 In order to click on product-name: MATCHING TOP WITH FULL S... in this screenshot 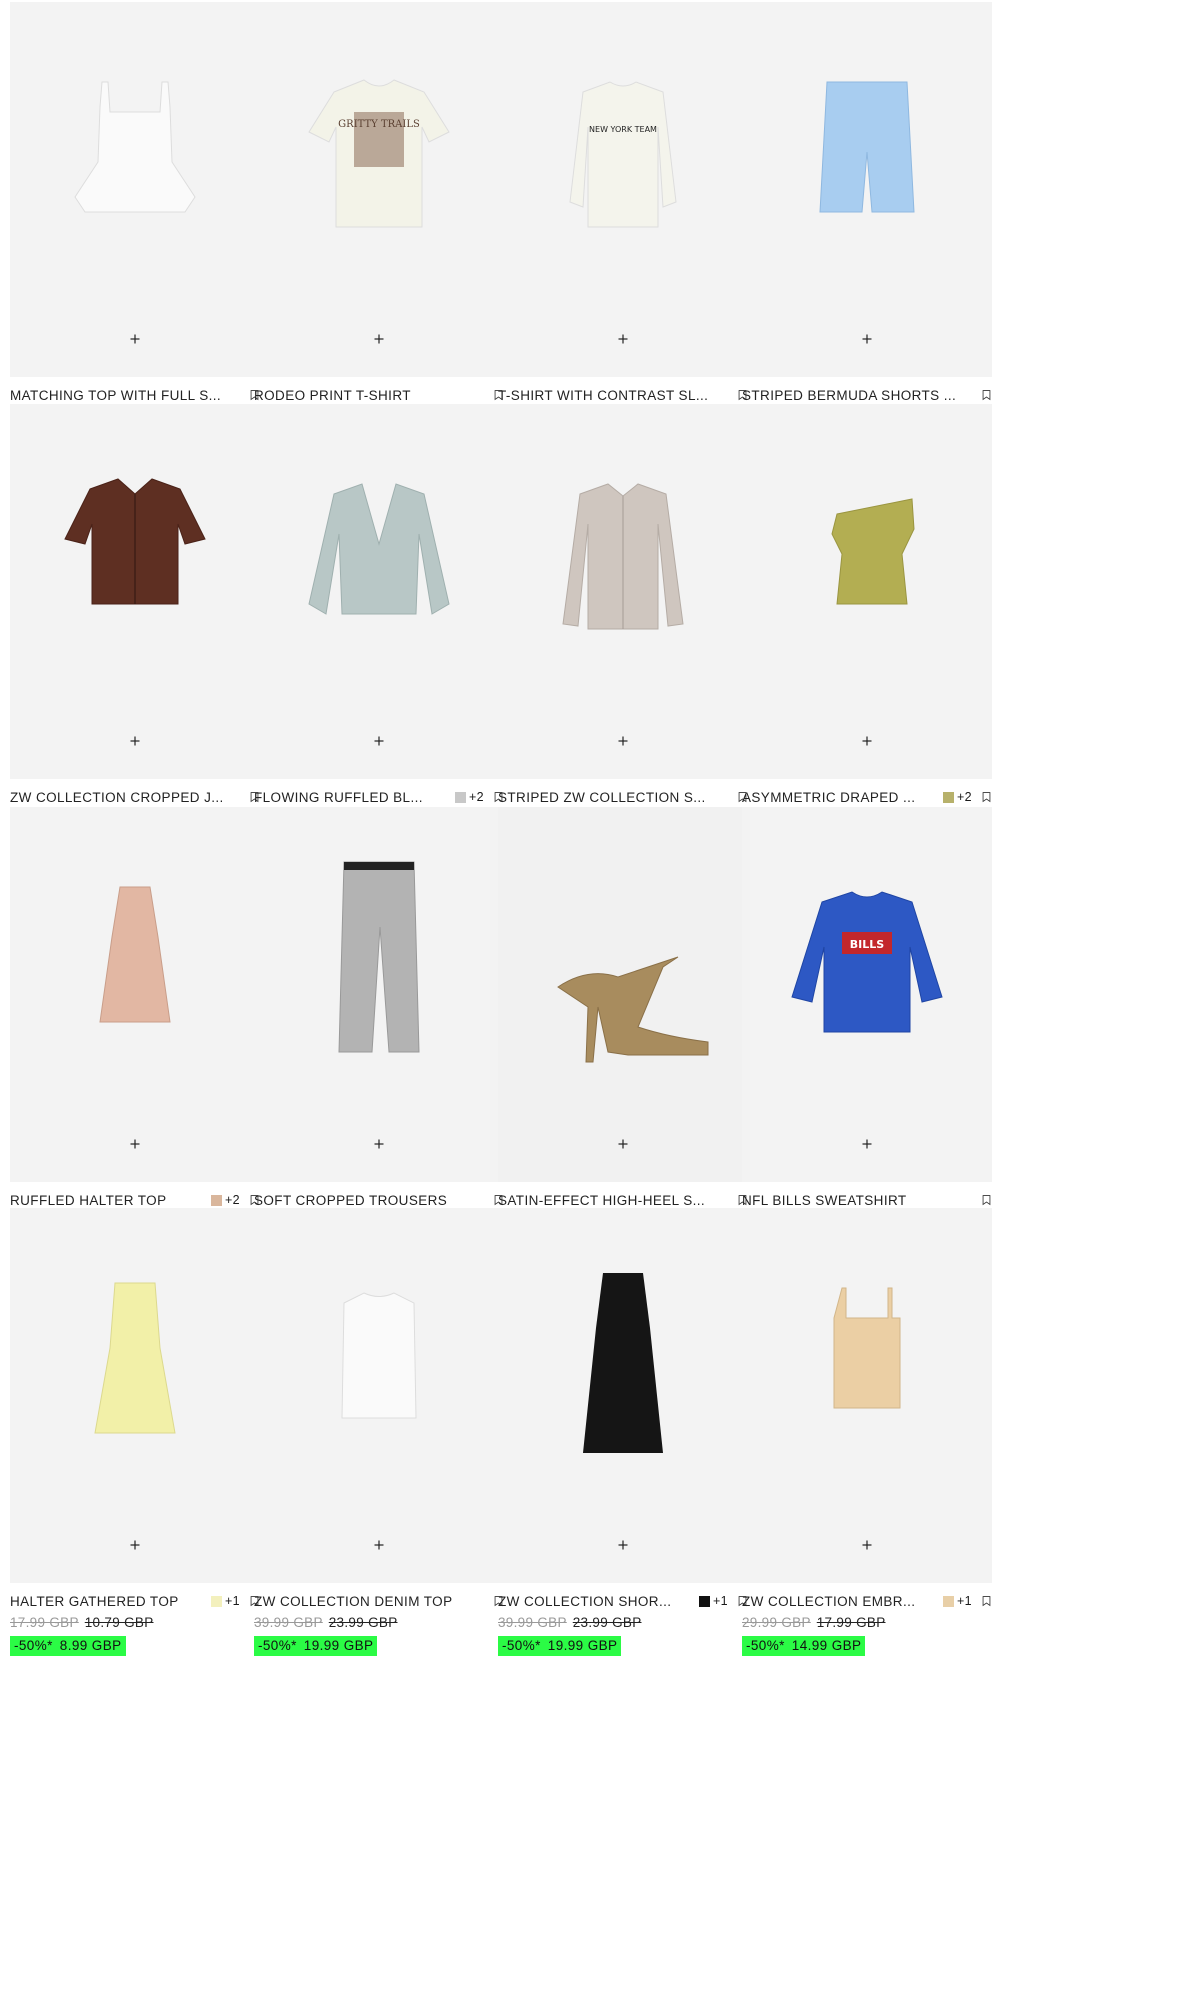, I will do `click(125, 395)`.